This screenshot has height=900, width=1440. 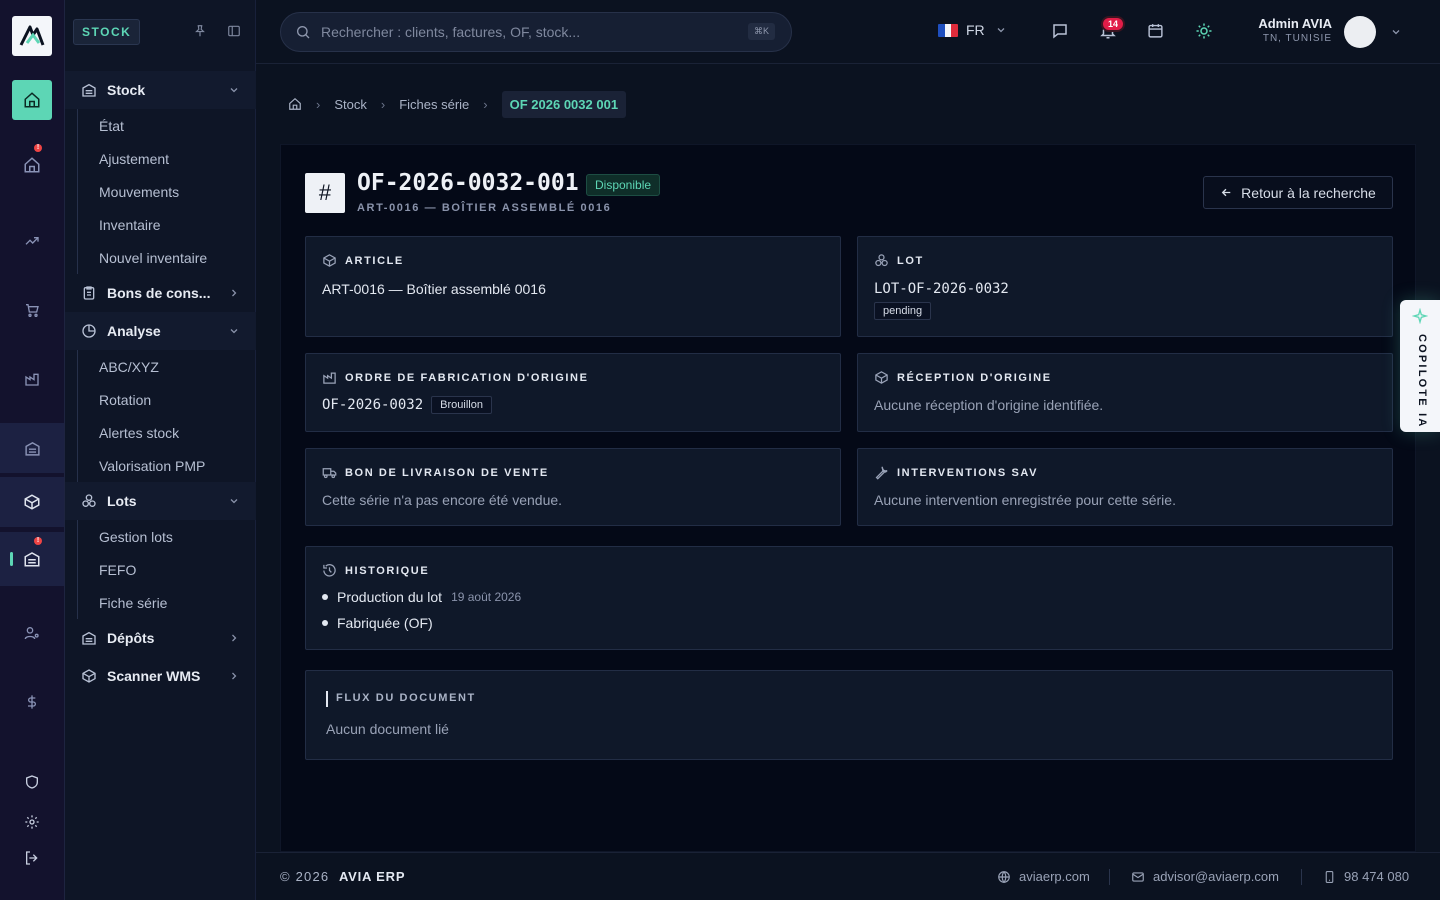 I want to click on mail-icon, so click(x=1138, y=876).